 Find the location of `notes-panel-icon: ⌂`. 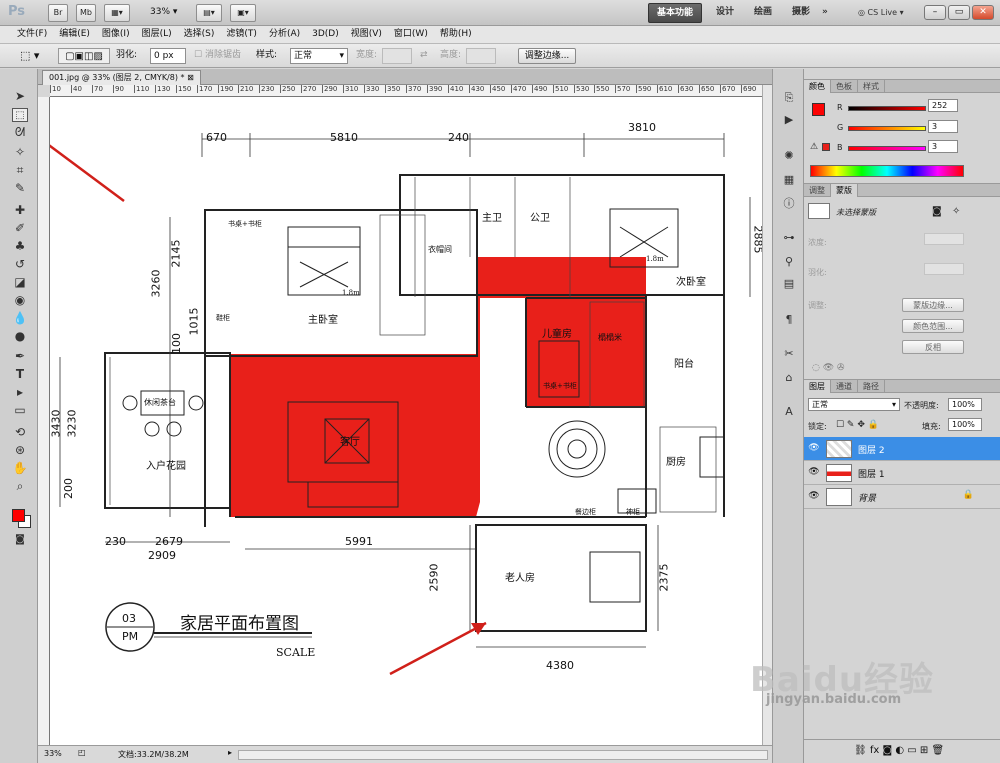

notes-panel-icon: ⌂ is located at coordinates (789, 378).